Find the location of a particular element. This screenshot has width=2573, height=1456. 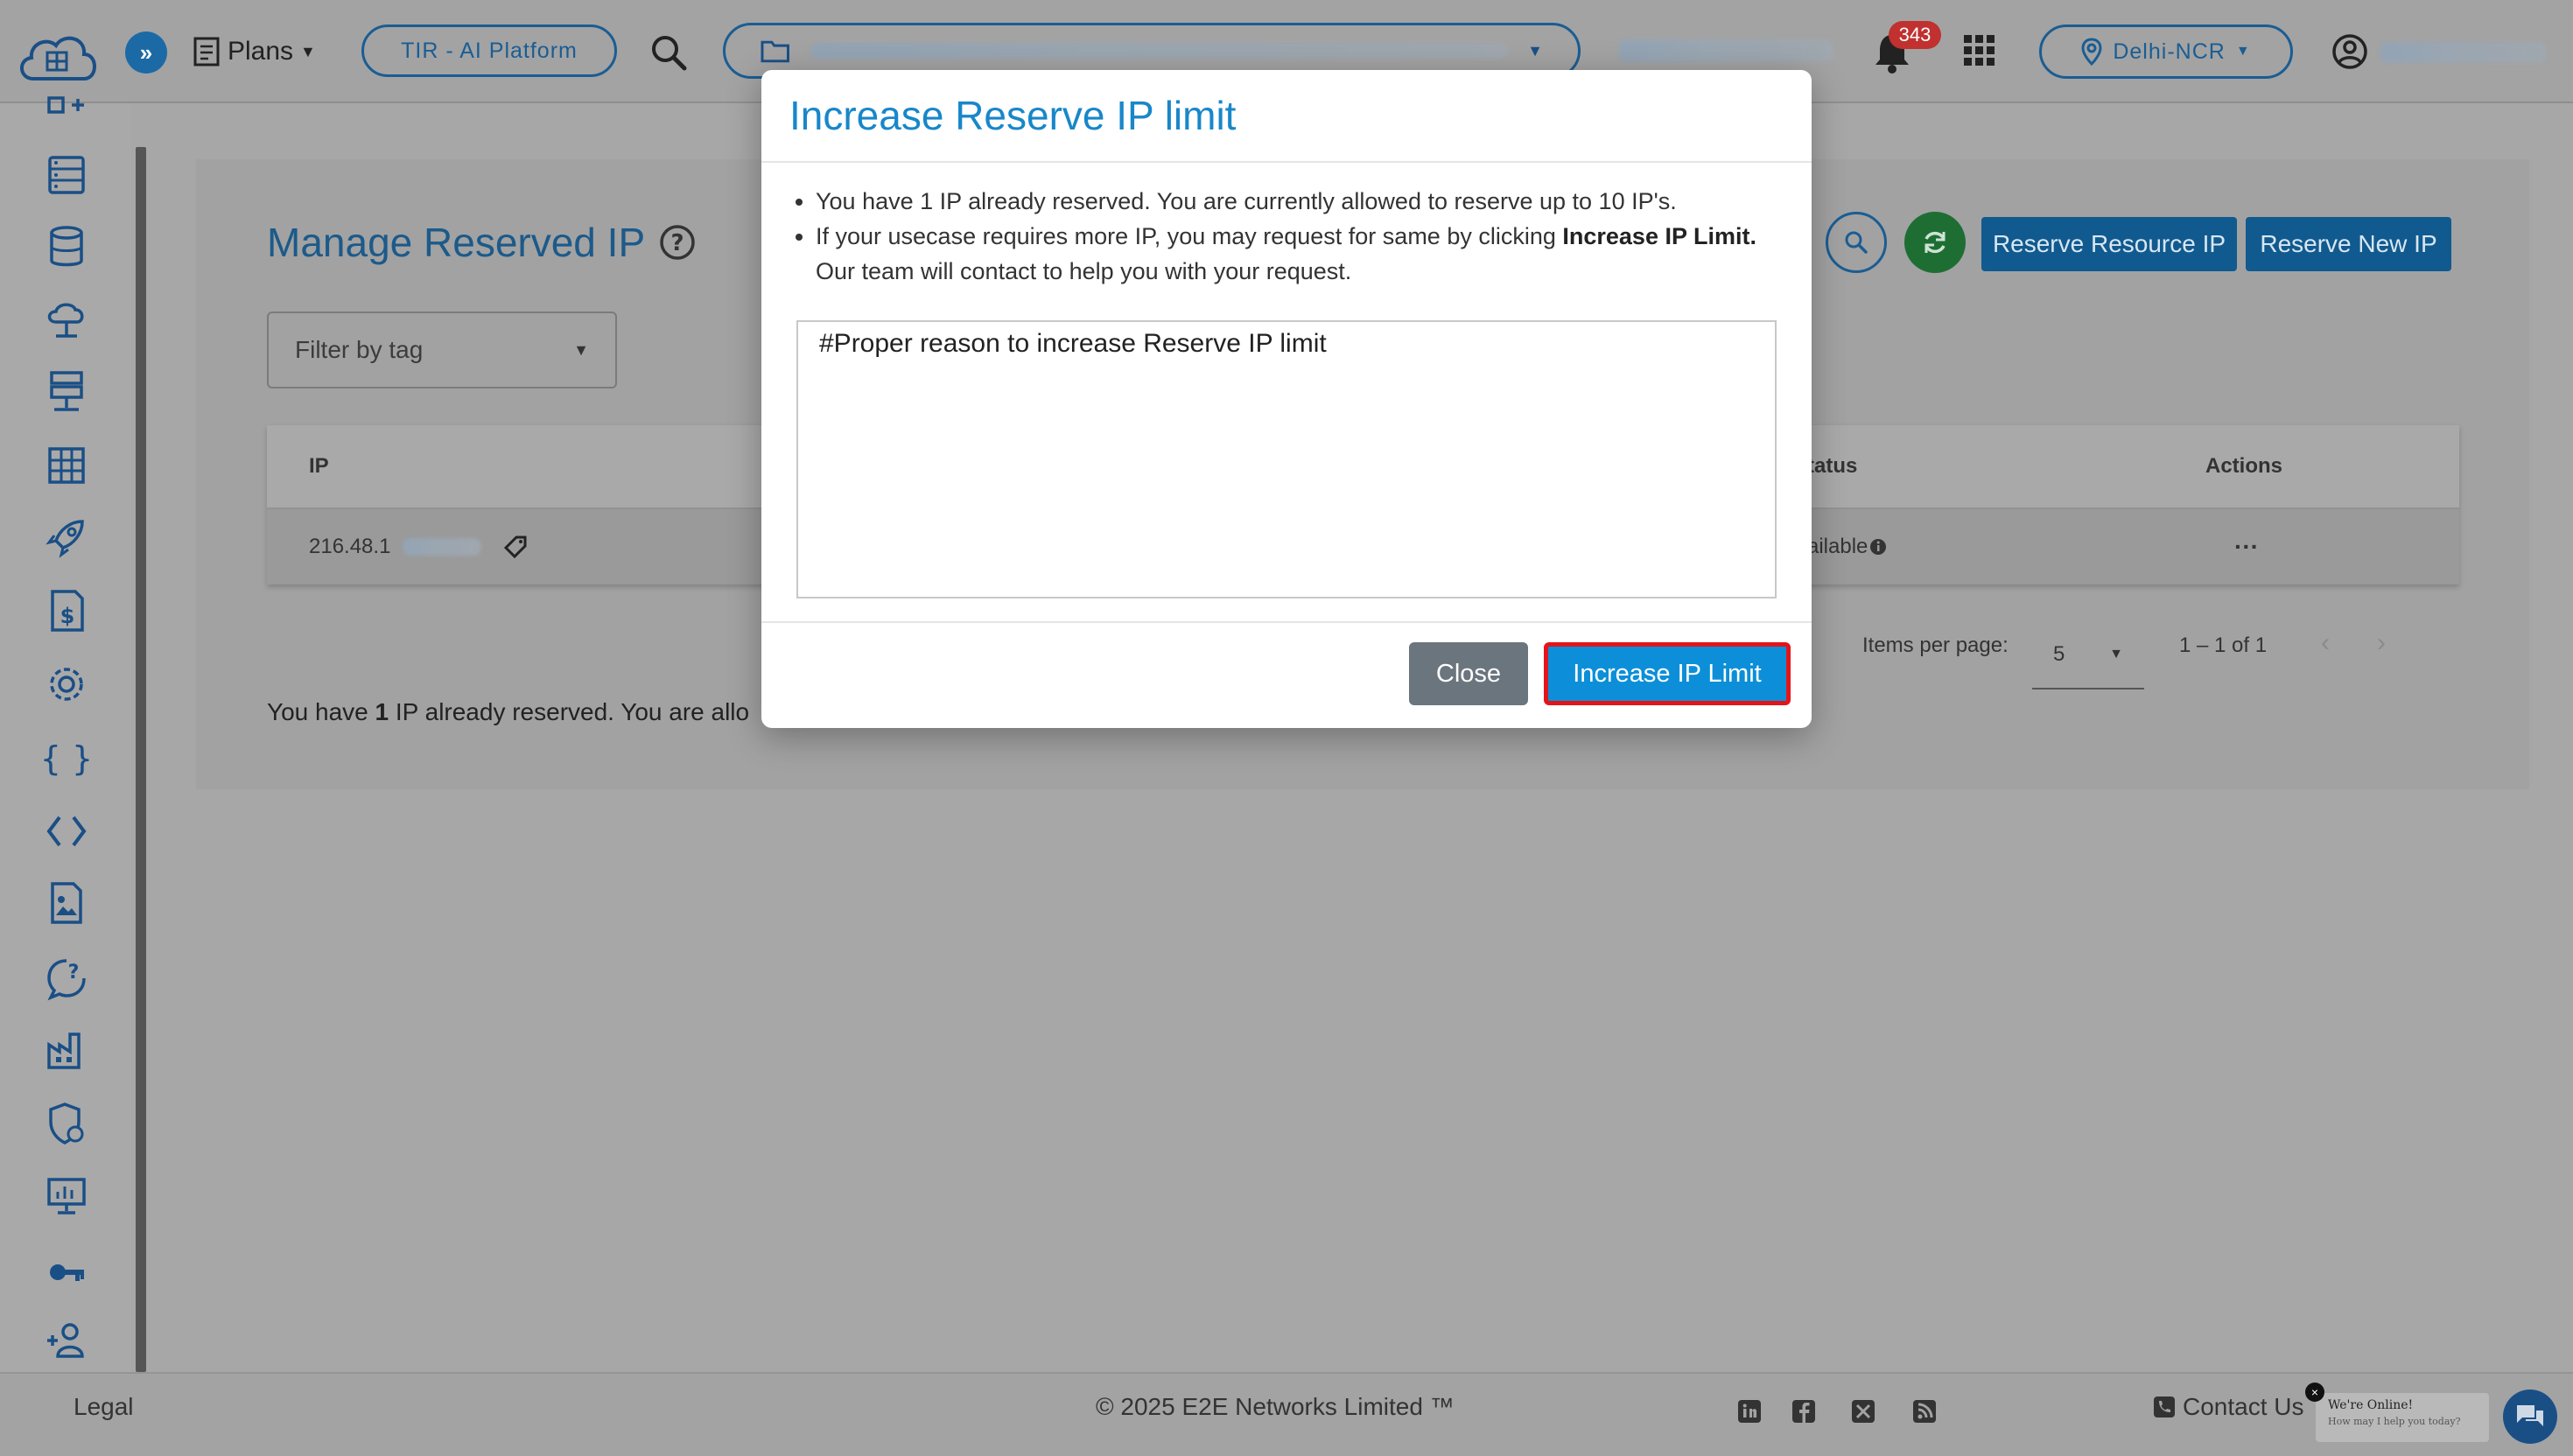

expand-sidebar-button: » is located at coordinates (146, 53).